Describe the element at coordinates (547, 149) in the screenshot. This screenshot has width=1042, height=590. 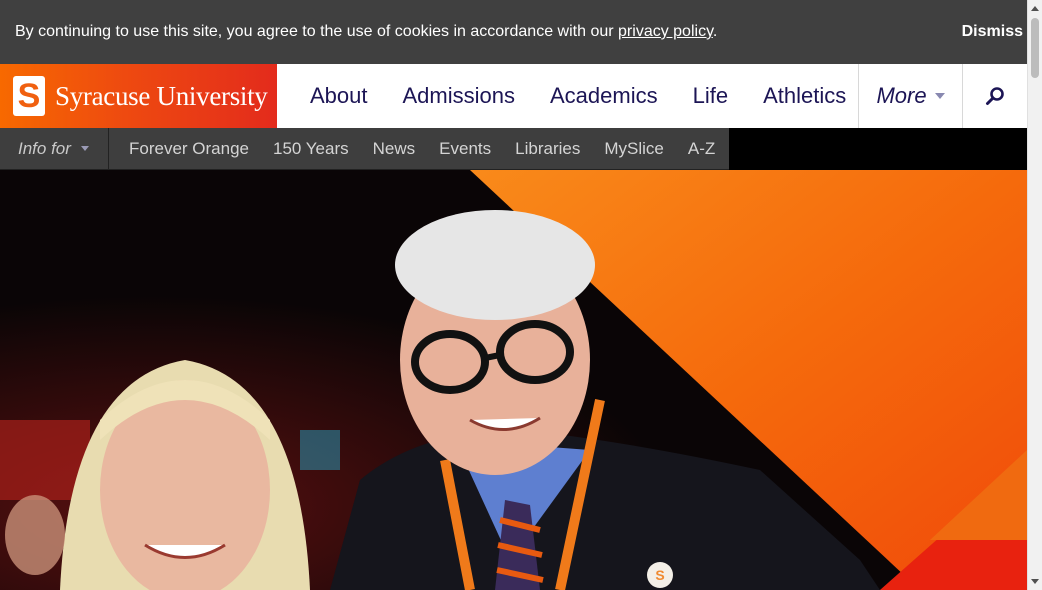
I see `link-libraries: Libraries` at that location.